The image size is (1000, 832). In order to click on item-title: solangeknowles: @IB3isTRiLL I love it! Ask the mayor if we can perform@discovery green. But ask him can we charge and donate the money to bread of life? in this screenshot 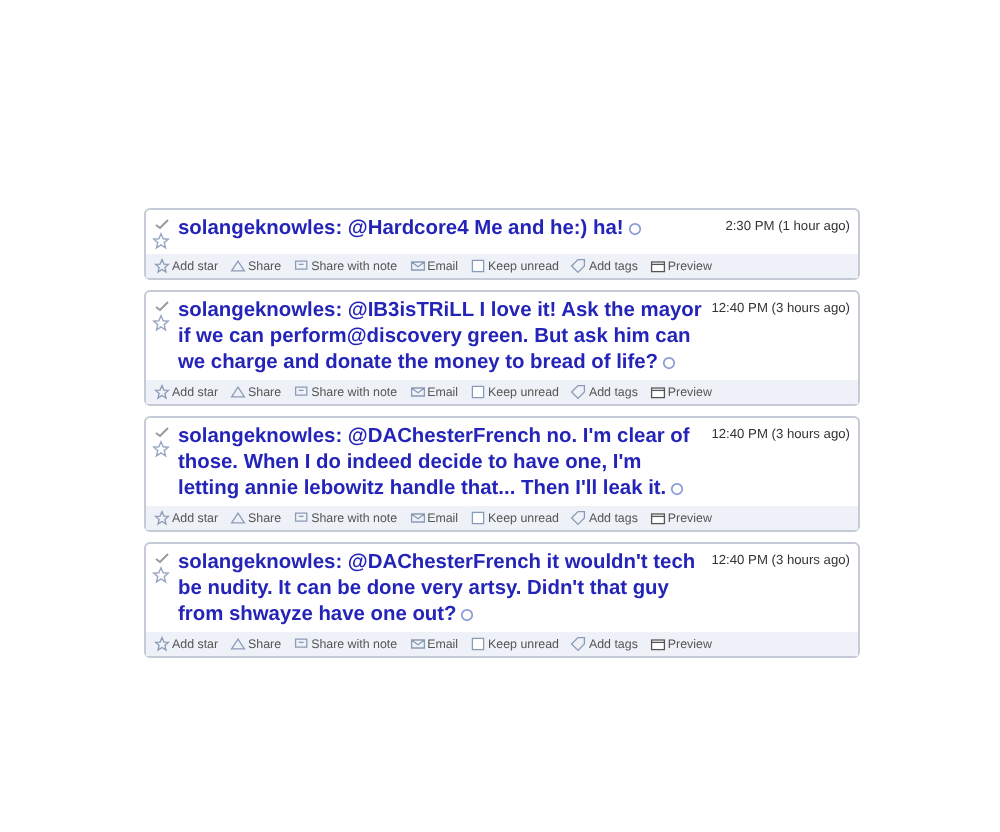, I will do `click(441, 337)`.